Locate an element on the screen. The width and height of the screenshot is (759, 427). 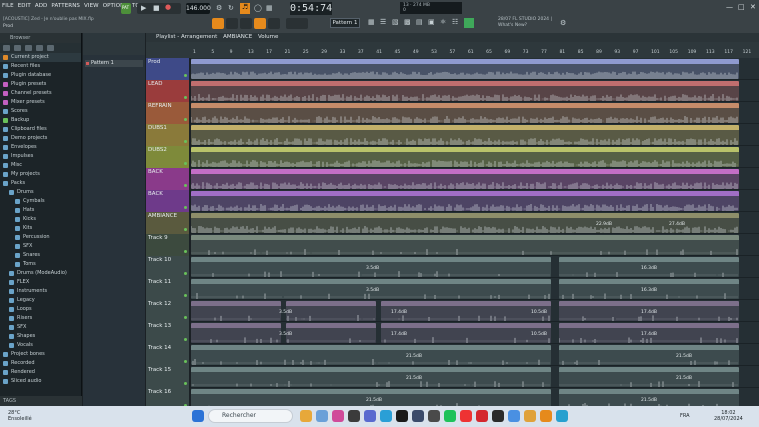
browser-item: Drums (ModeAudio) is located at coordinates (40, 273).